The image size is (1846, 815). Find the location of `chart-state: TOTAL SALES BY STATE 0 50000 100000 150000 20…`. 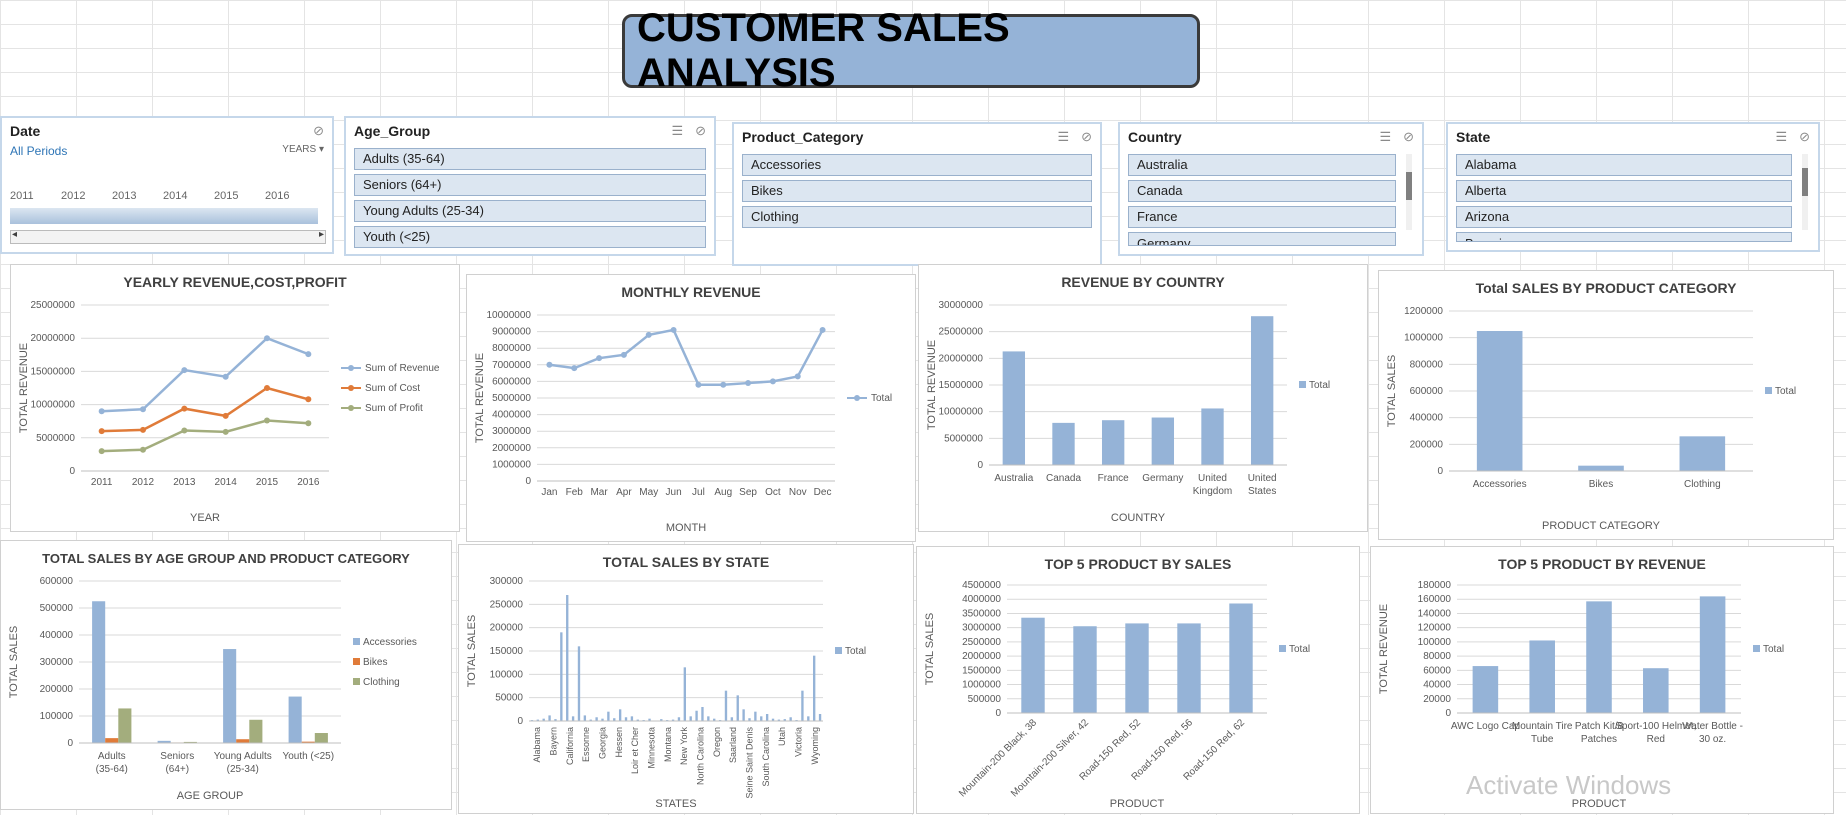

chart-state: TOTAL SALES BY STATE 0 50000 100000 150000 20… is located at coordinates (686, 679).